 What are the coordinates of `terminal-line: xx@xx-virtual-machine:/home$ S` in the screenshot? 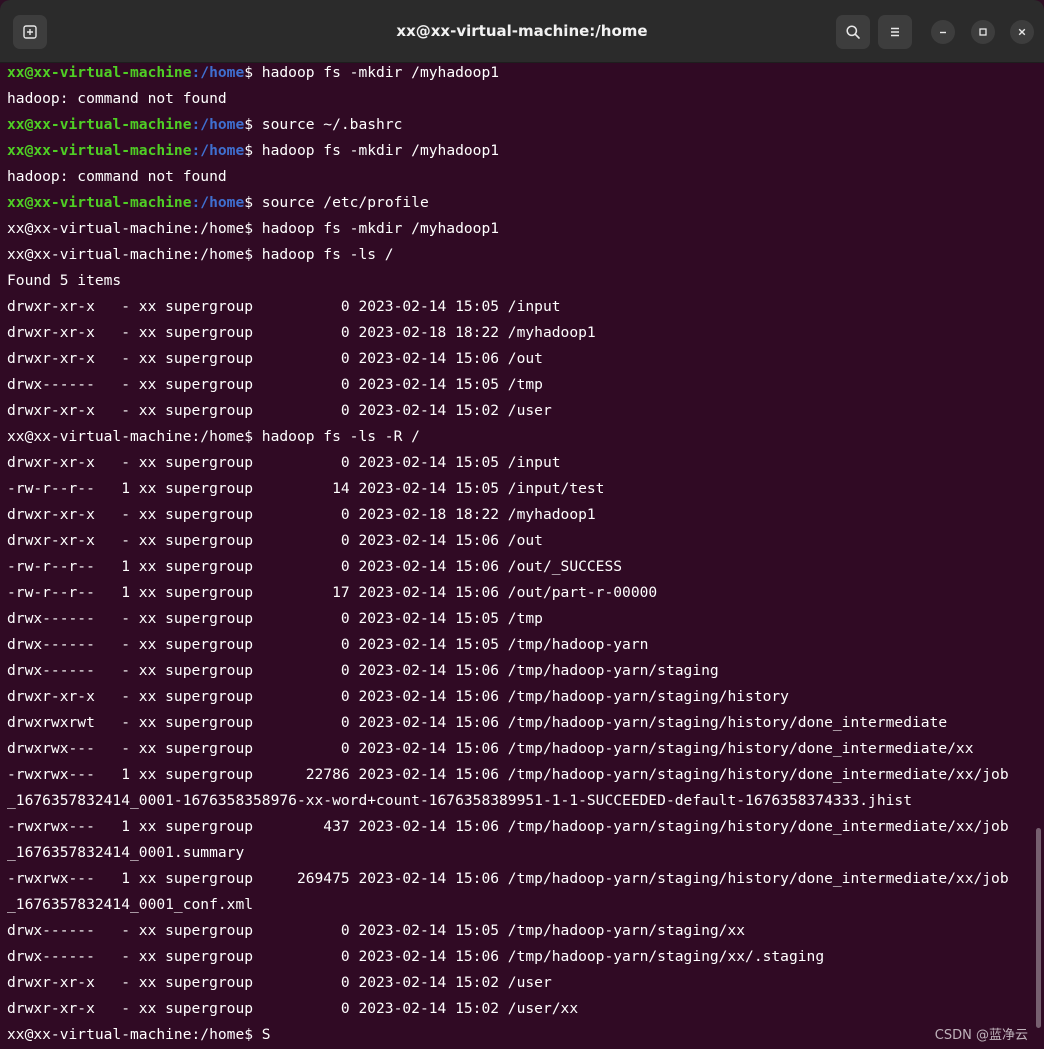 It's located at (520, 1035).